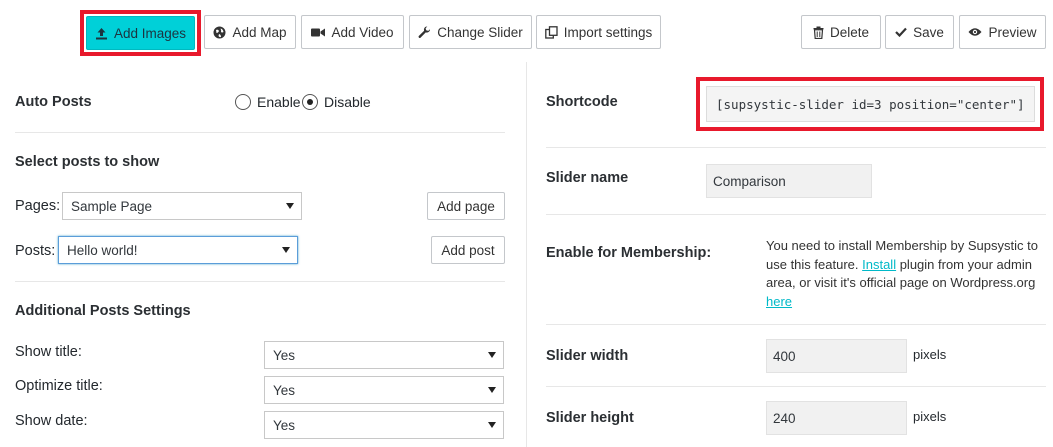  Describe the element at coordinates (51, 421) in the screenshot. I see `show-date-label: Show date:` at that location.